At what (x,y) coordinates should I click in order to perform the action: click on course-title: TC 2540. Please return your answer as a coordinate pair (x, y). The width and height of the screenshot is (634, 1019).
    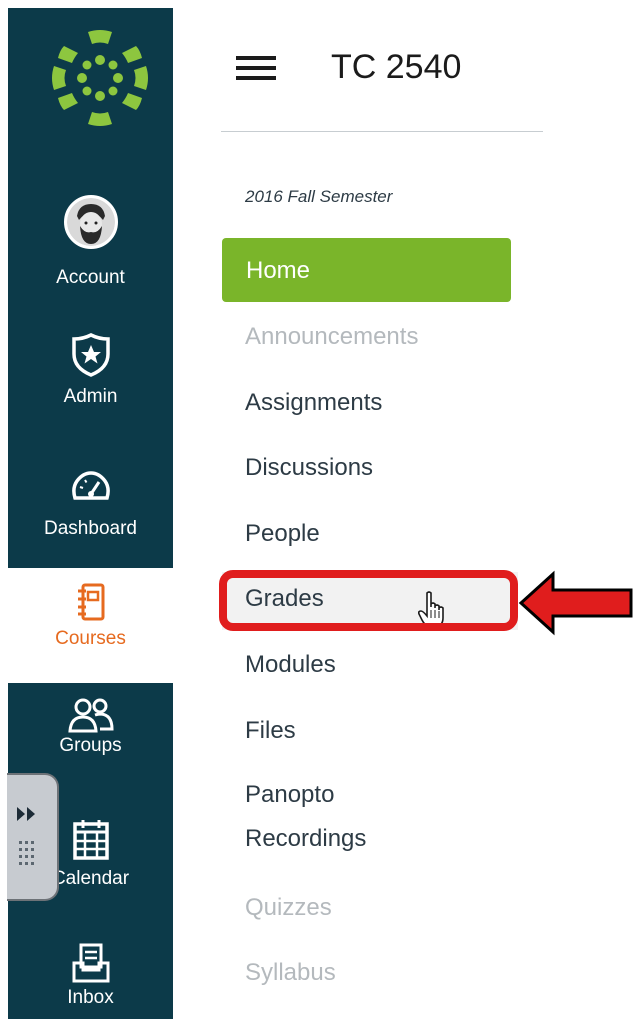
    Looking at the image, I should click on (396, 67).